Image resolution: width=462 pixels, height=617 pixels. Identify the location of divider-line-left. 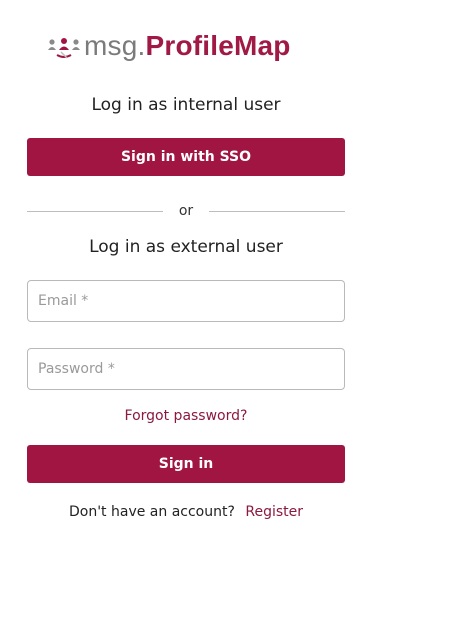
(95, 211).